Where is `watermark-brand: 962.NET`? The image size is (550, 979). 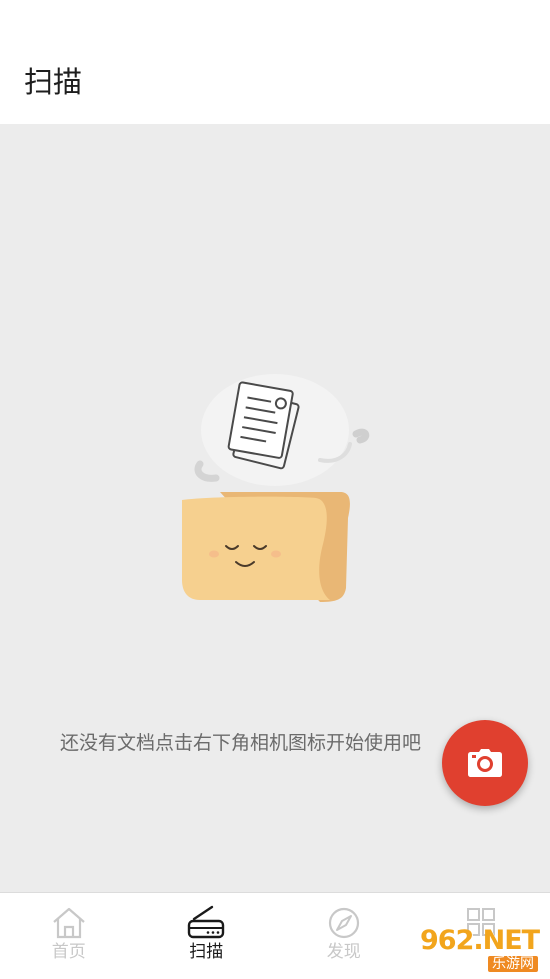 watermark-brand: 962.NET is located at coordinates (480, 940).